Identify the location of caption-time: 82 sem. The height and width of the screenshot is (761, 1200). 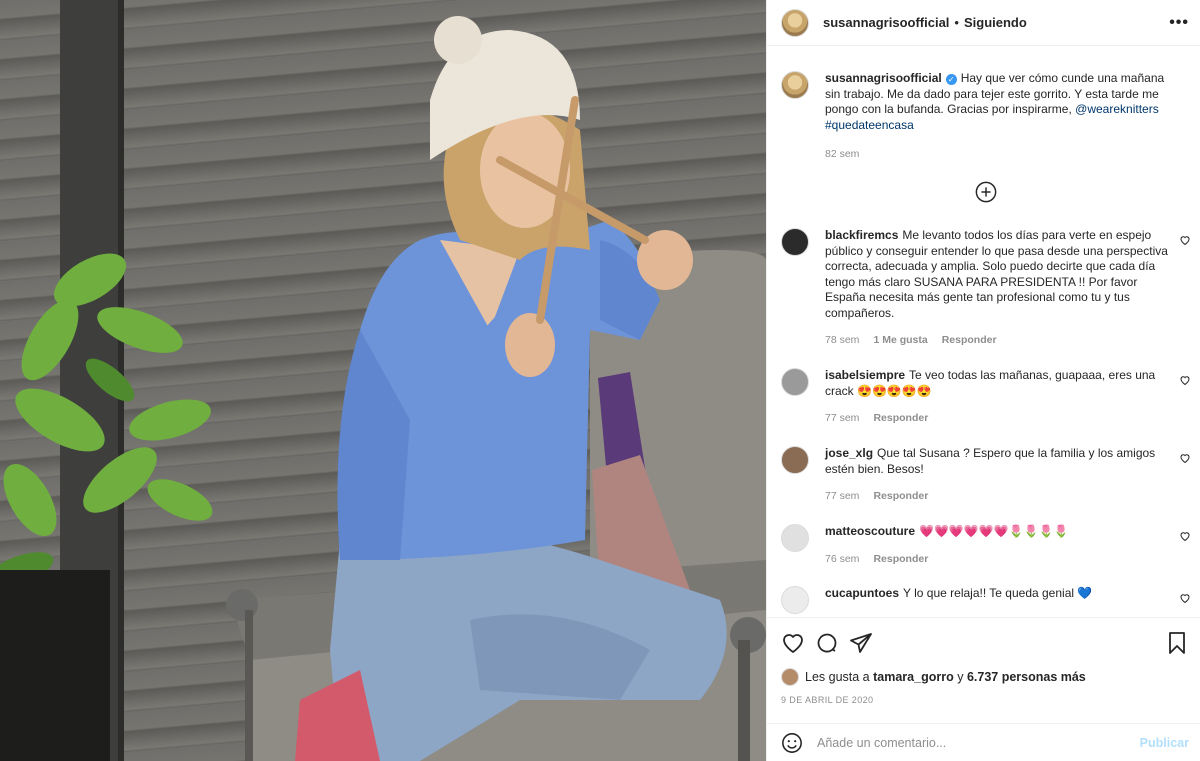
(842, 155).